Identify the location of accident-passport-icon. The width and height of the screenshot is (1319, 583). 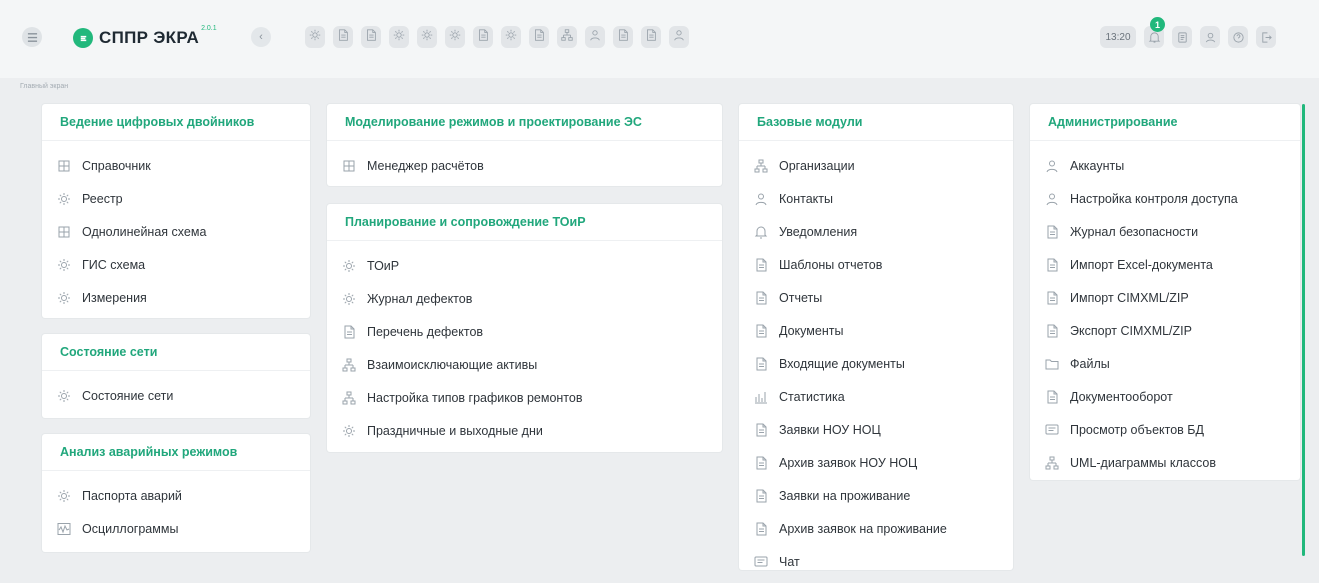
(64, 496).